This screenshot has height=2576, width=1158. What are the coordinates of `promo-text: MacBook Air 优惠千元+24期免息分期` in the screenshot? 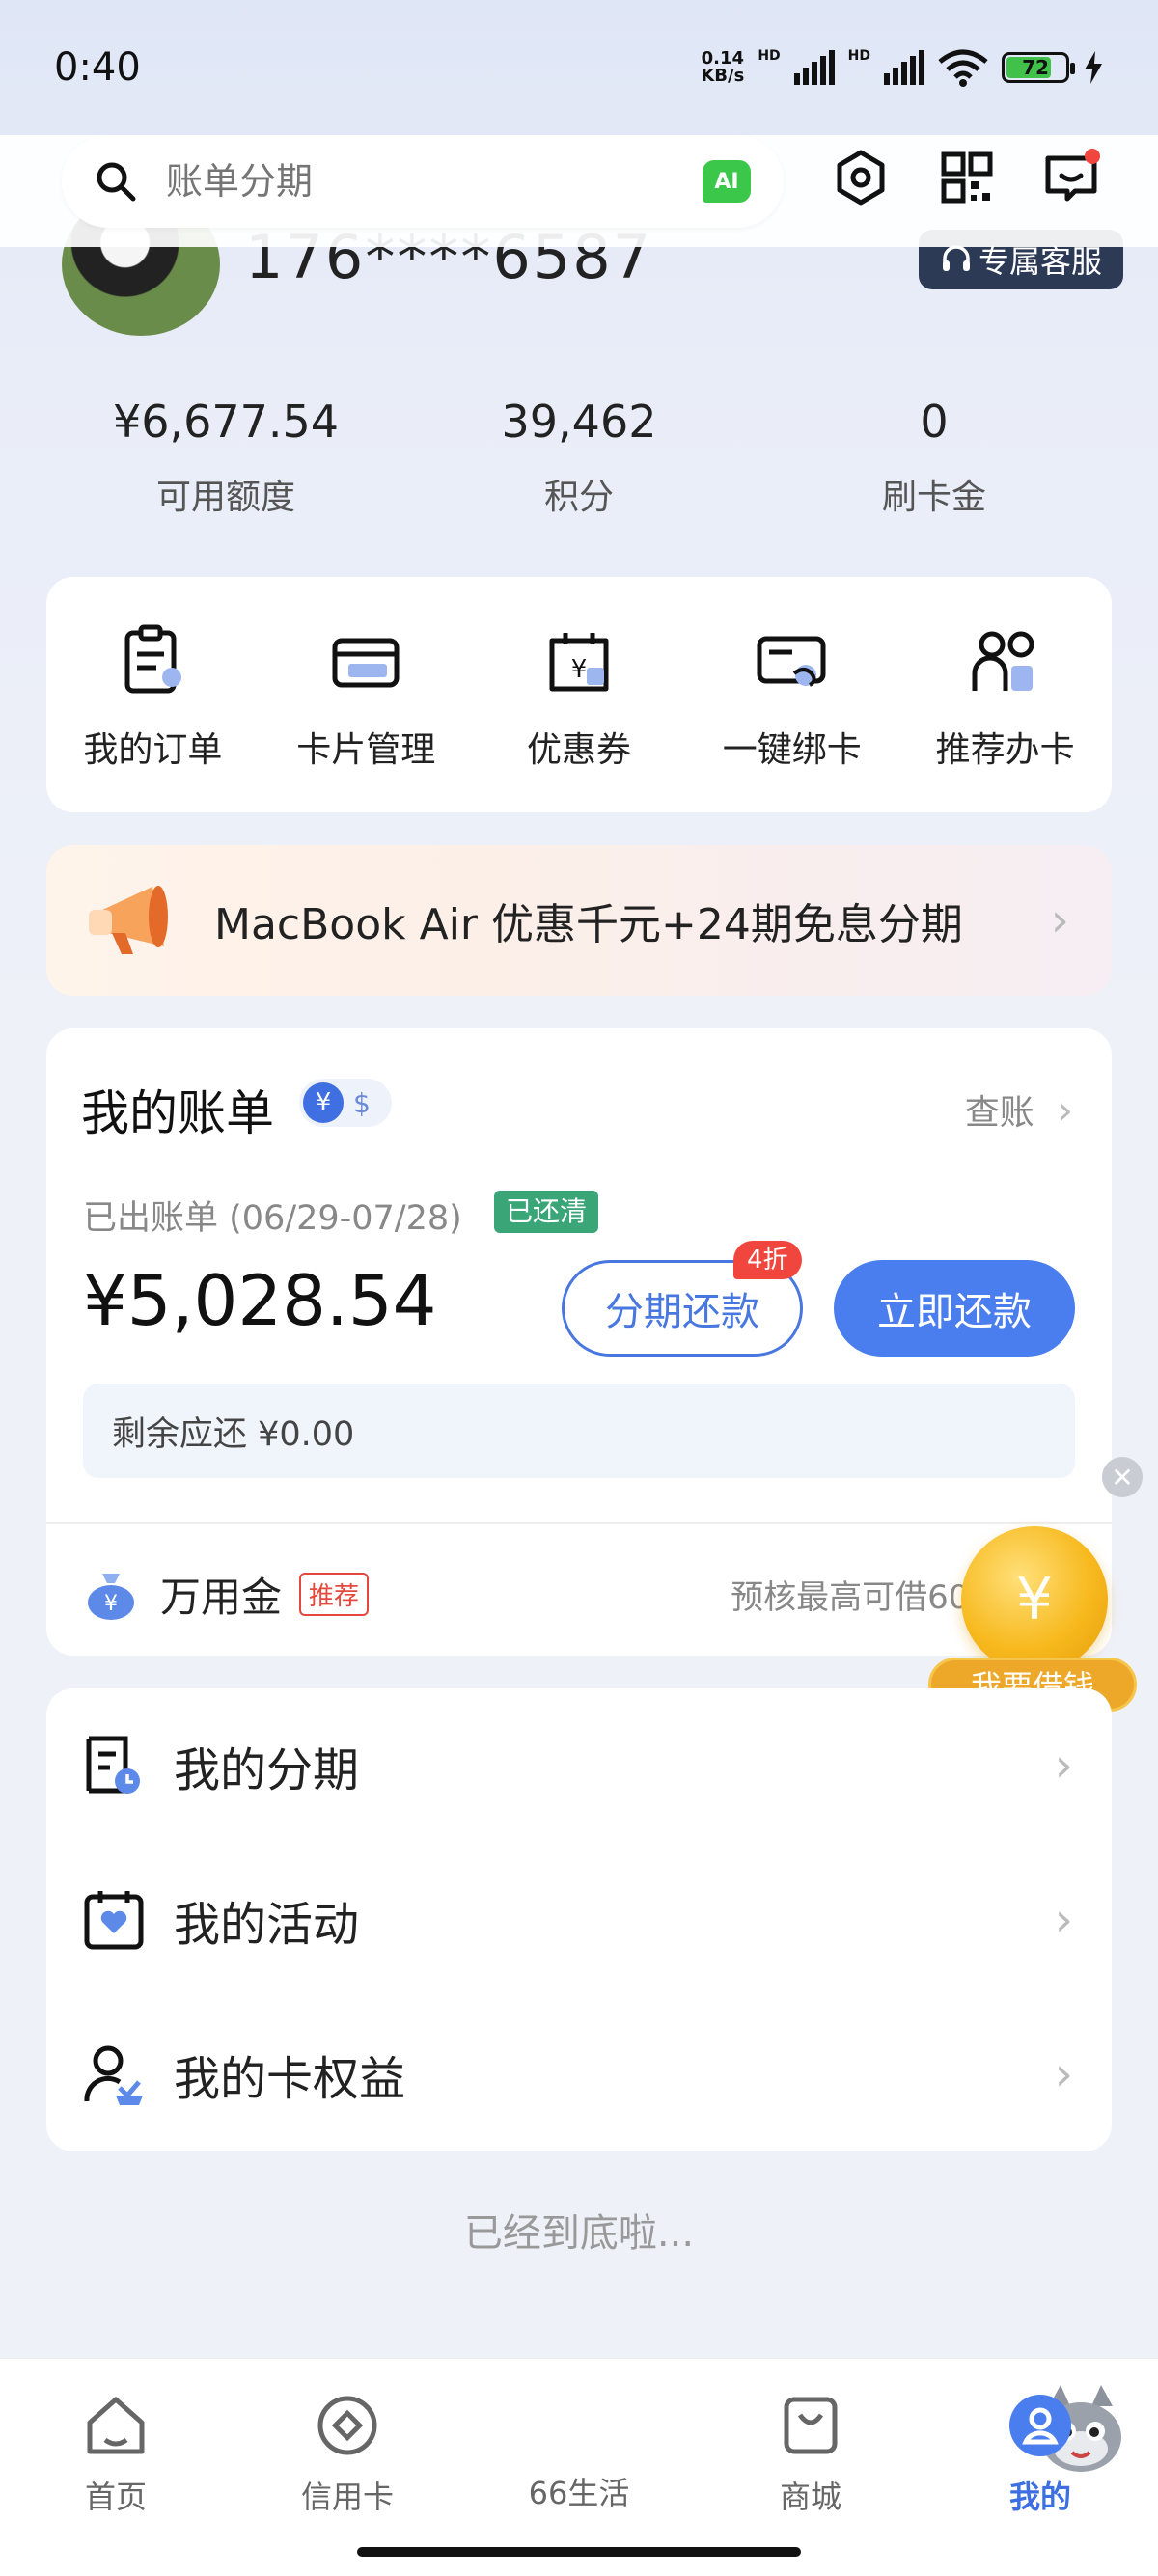 It's located at (588, 925).